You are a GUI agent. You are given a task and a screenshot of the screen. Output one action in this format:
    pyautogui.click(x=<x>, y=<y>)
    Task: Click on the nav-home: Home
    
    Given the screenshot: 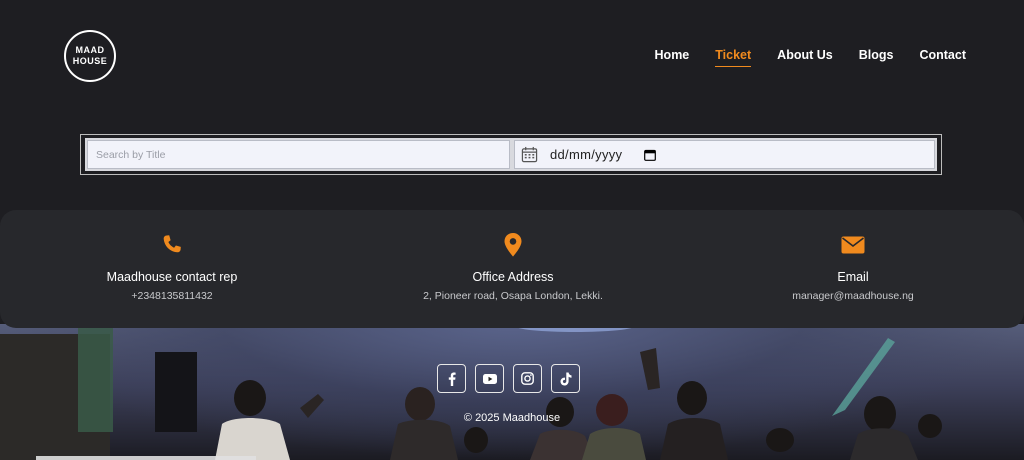 What is the action you would take?
    pyautogui.click(x=672, y=57)
    